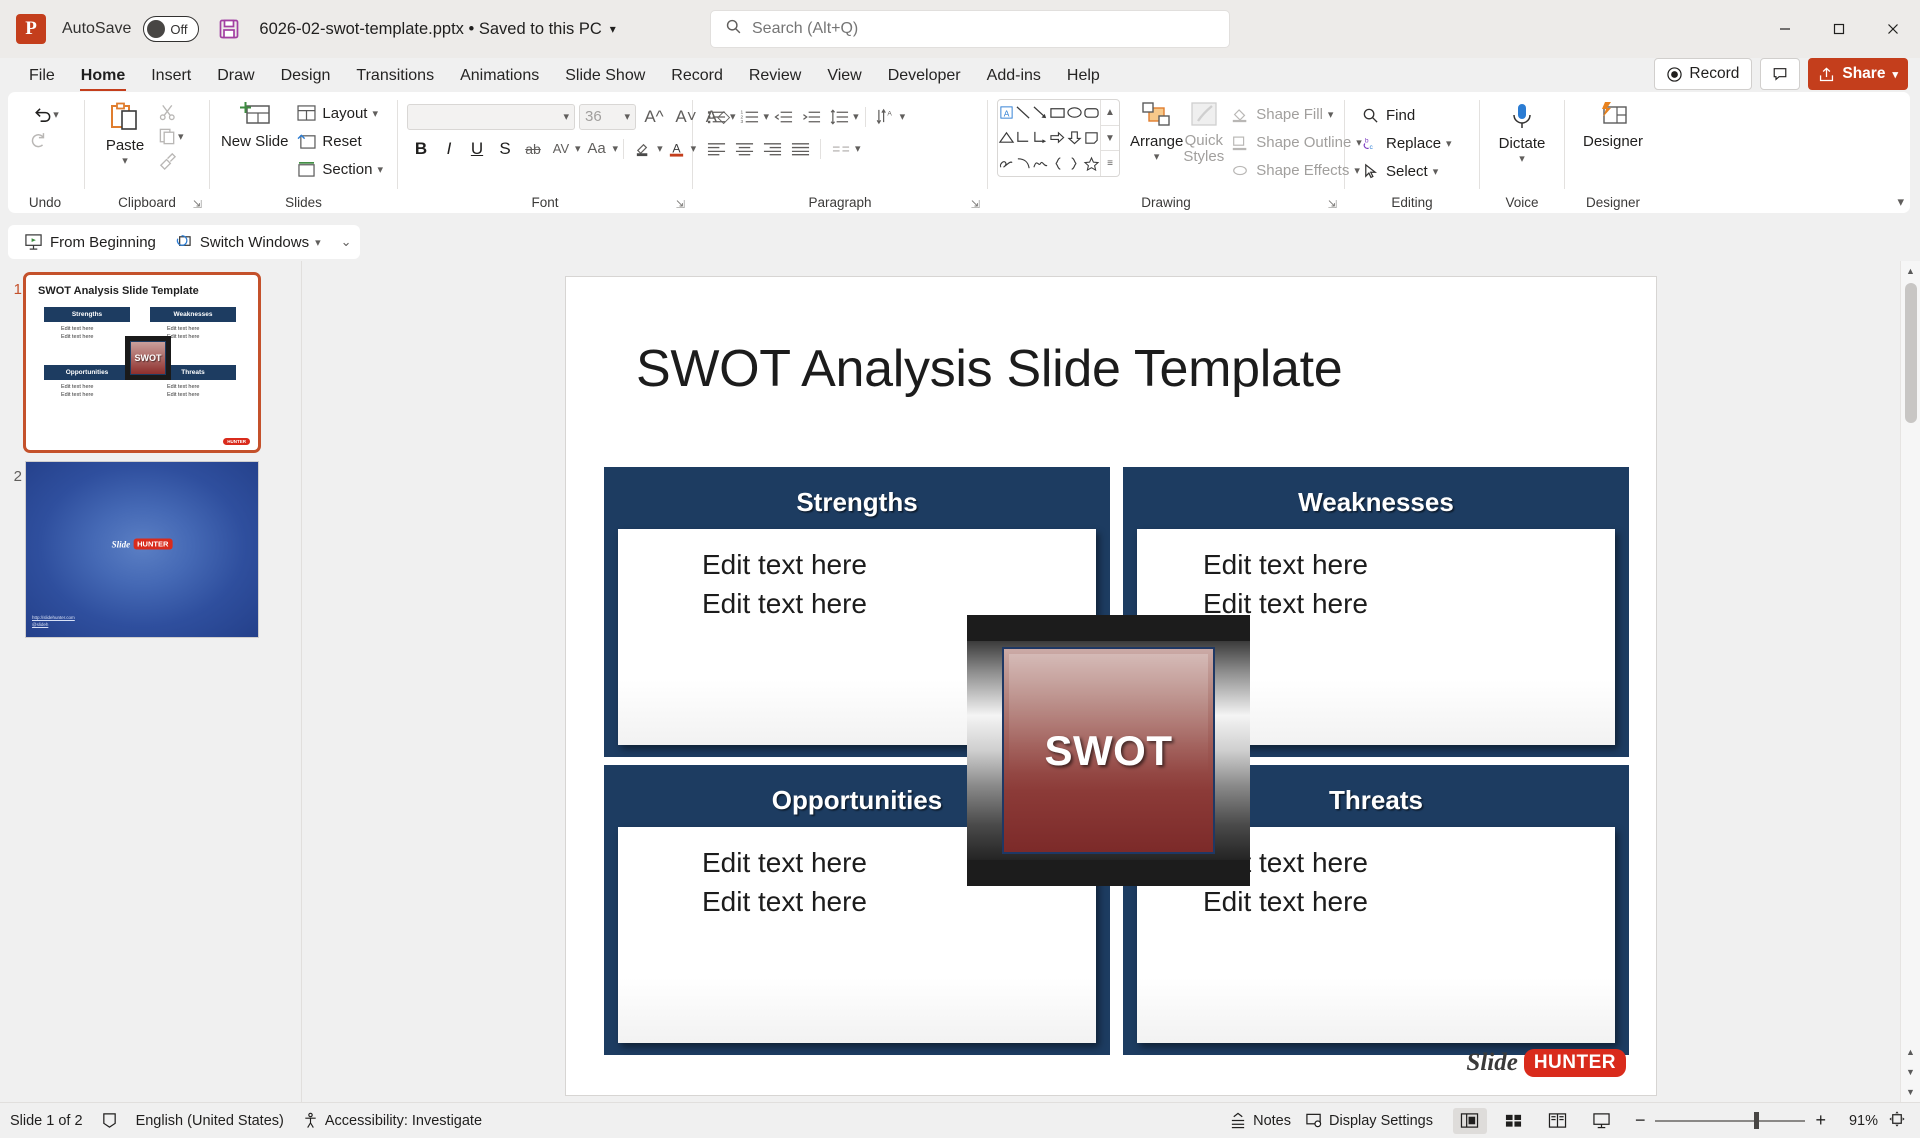  Describe the element at coordinates (1057, 137) in the screenshot. I see `shape-right-arrow-icon` at that location.